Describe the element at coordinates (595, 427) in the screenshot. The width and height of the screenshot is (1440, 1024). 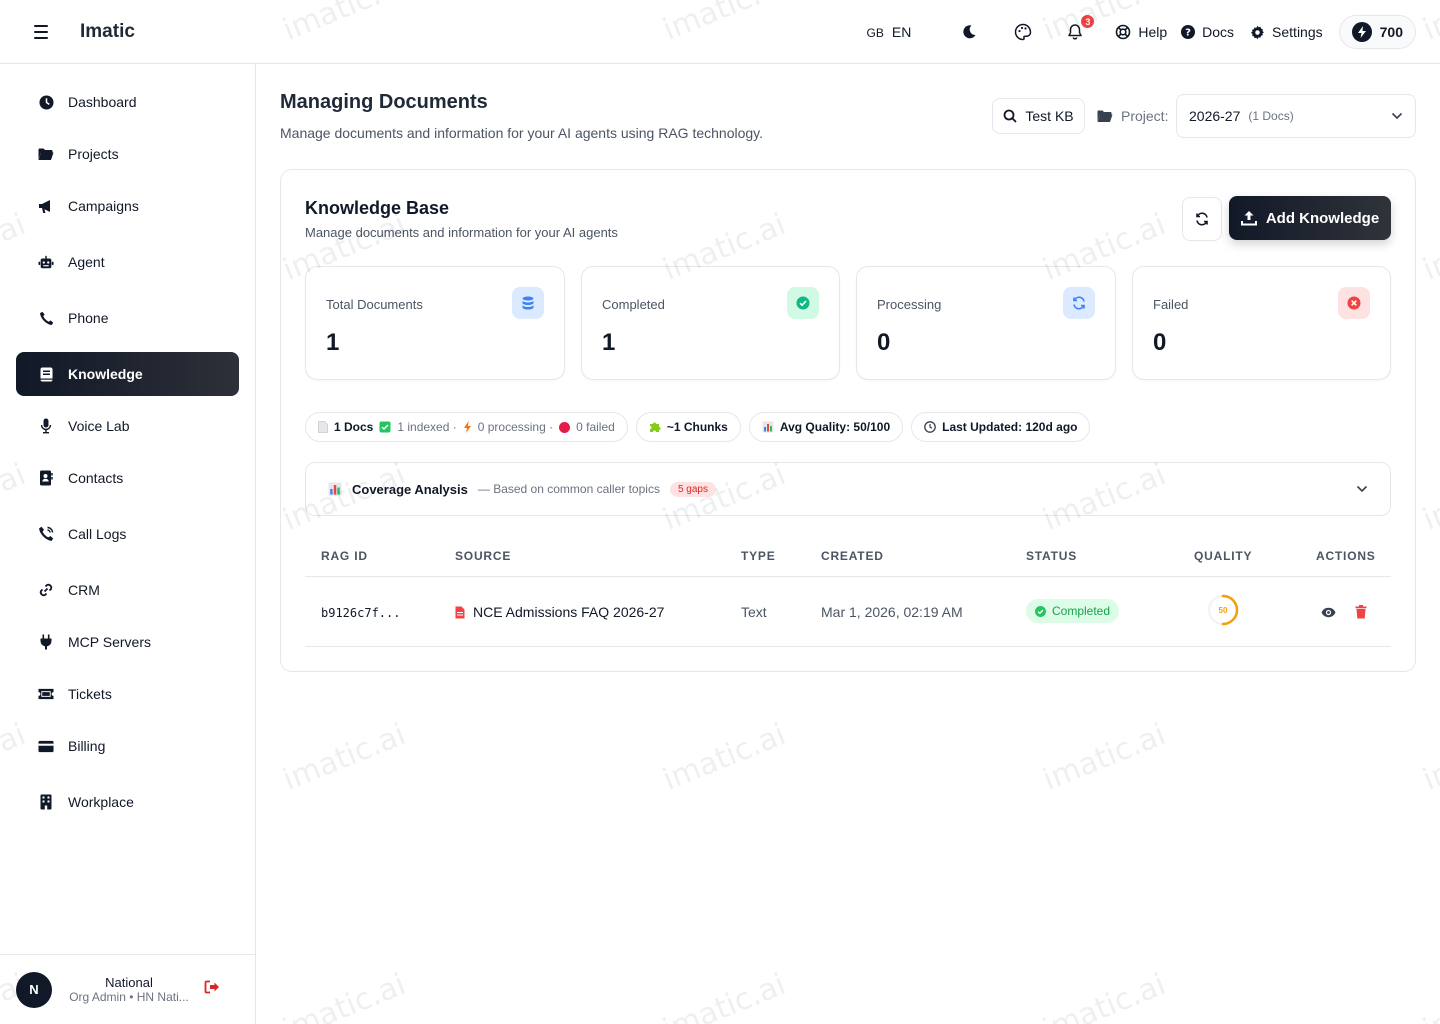
I see `failed-count: 0 failed` at that location.